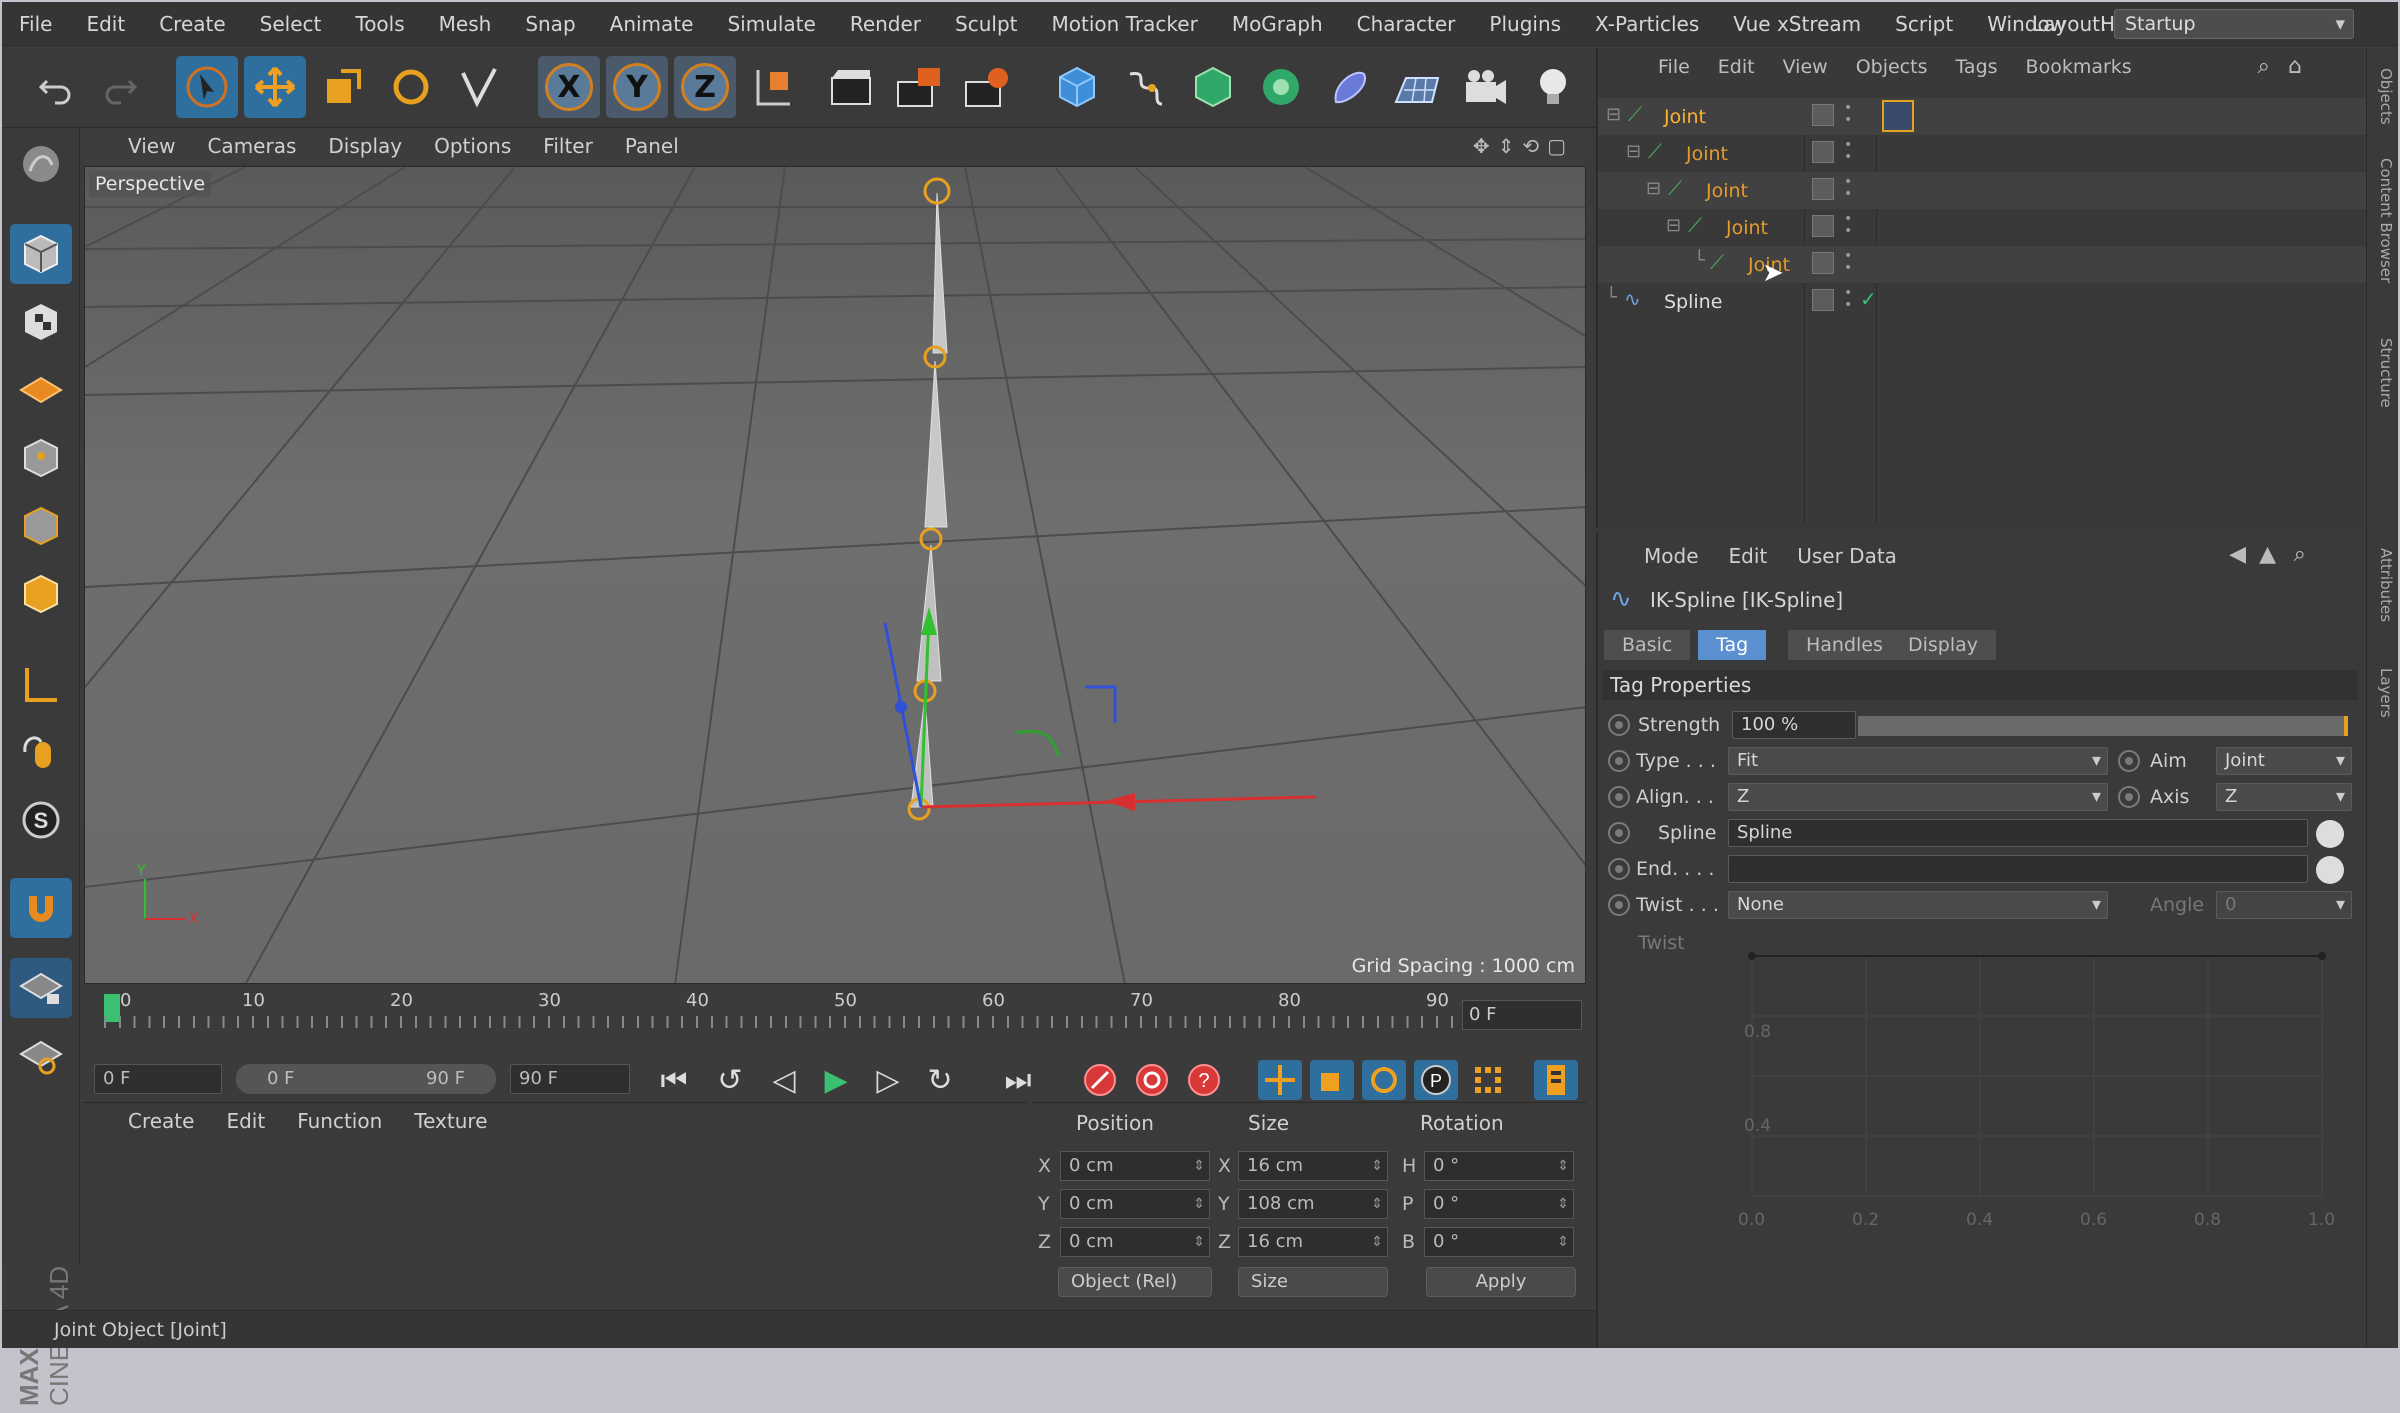 The width and height of the screenshot is (2400, 1413). Describe the element at coordinates (291, 24) in the screenshot. I see `menu-select: Select` at that location.